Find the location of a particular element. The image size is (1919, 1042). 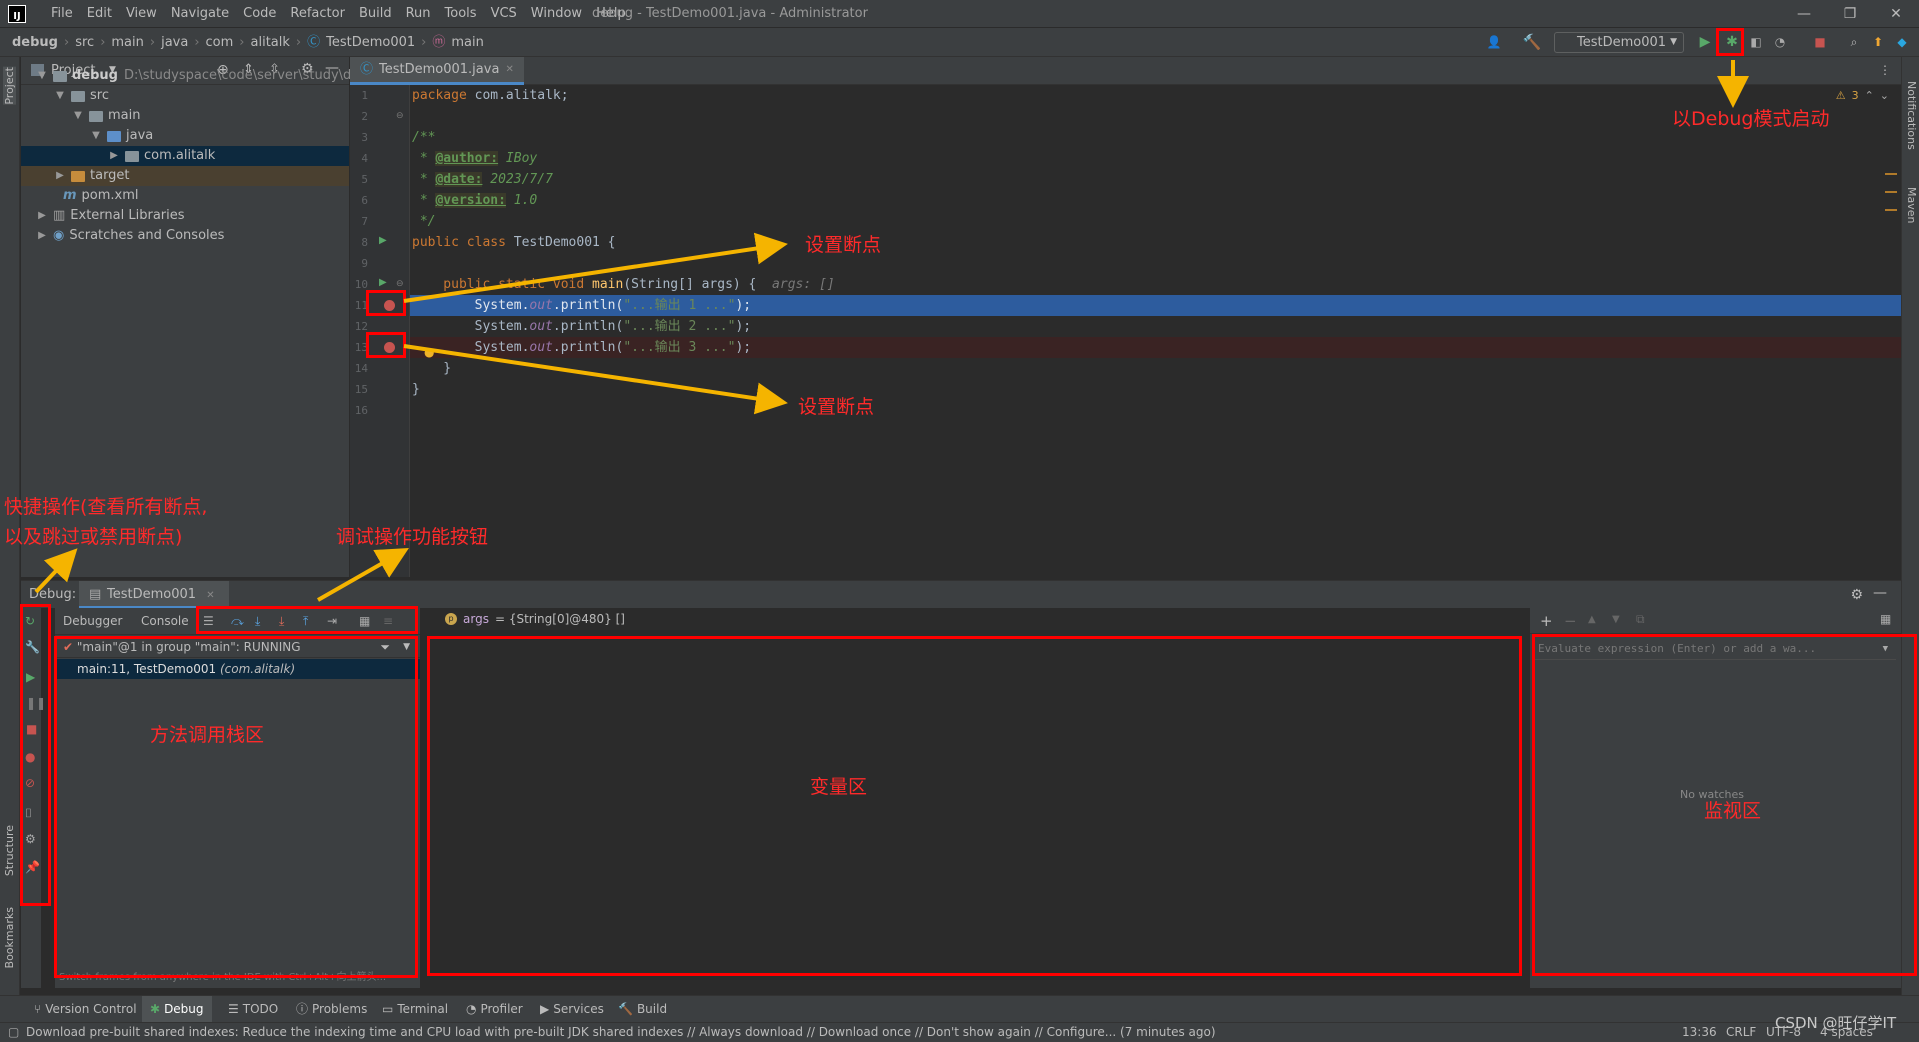

restore-icon: ❐ is located at coordinates (1850, 14).